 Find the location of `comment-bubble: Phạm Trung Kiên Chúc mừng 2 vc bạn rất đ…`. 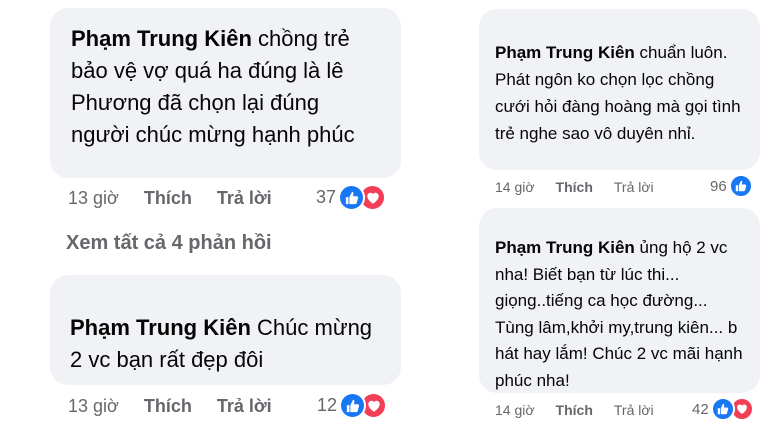

comment-bubble: Phạm Trung Kiên Chúc mừng 2 vc bạn rất đ… is located at coordinates (225, 330).